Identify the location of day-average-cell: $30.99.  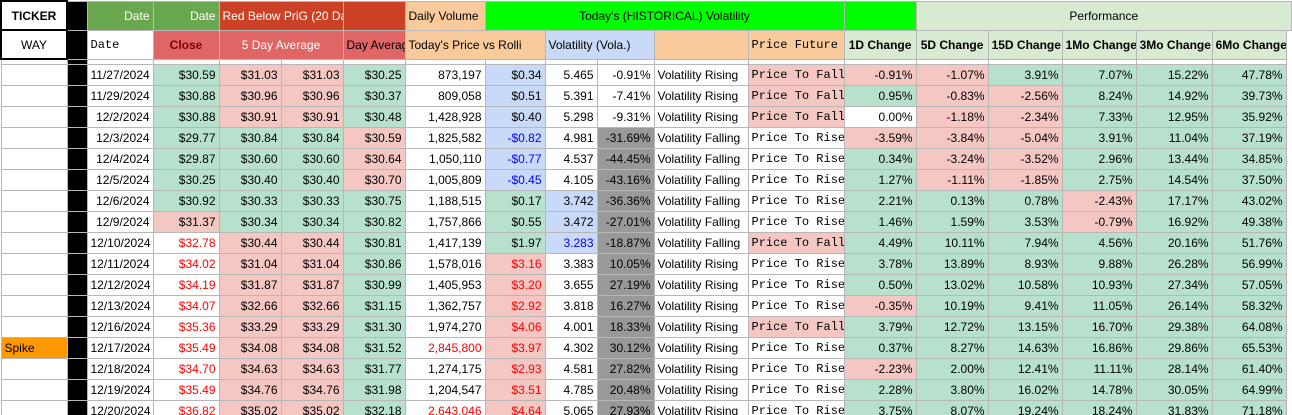
(374, 284).